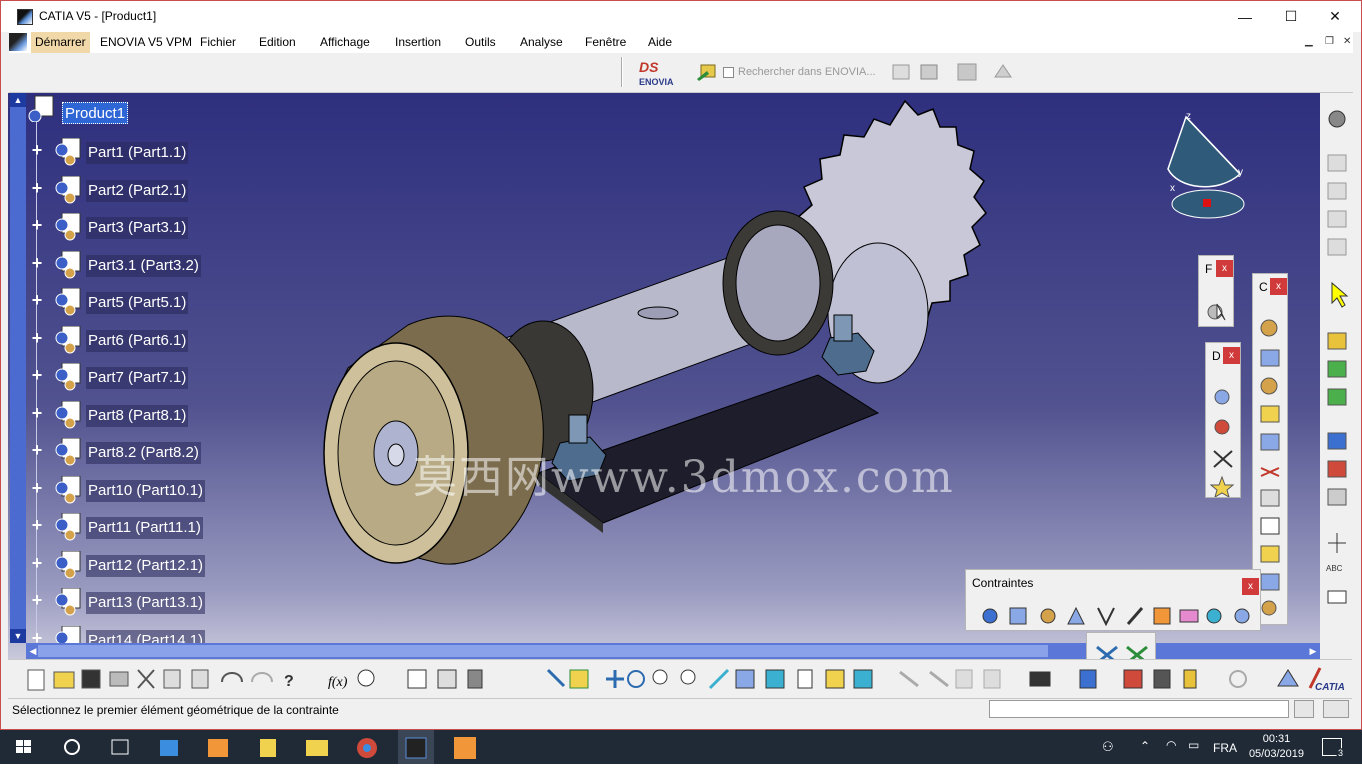  Describe the element at coordinates (1190, 679) in the screenshot. I see `measure-inertia-icon` at that location.